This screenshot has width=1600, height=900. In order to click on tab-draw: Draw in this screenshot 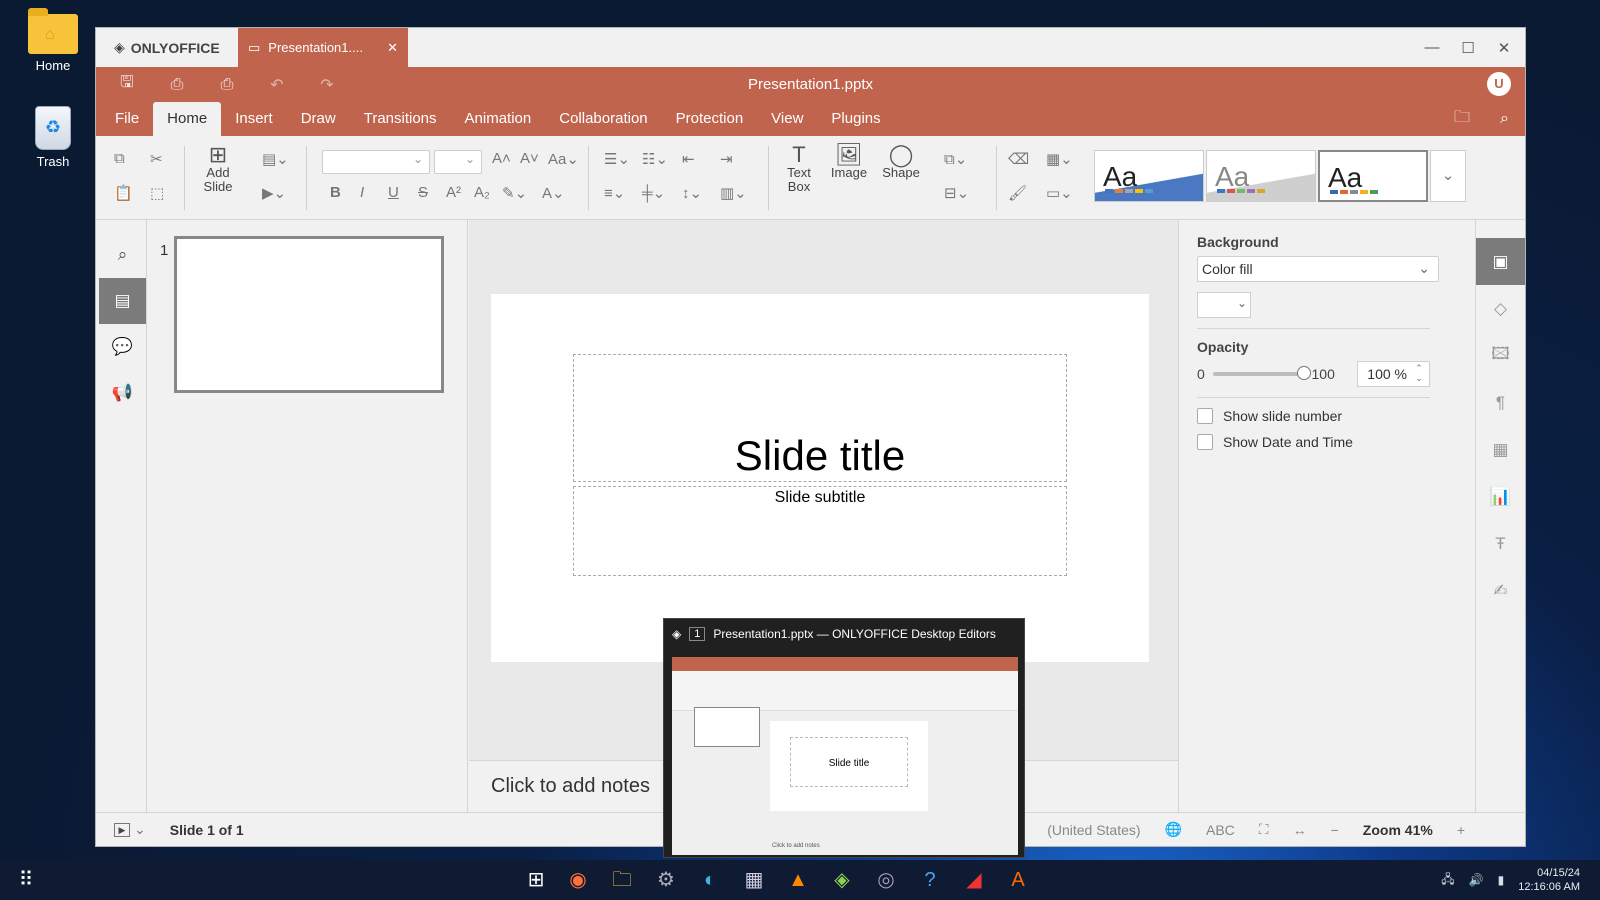, I will do `click(318, 119)`.